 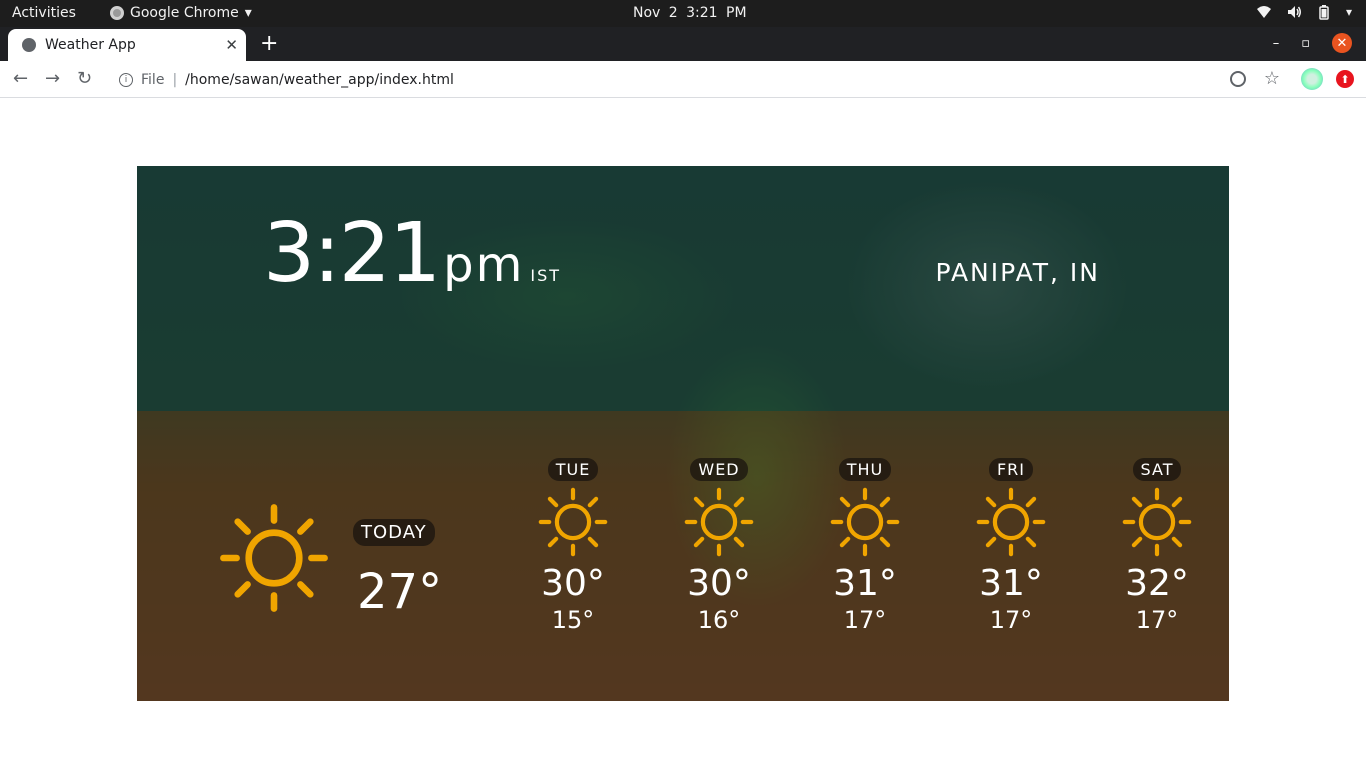 I want to click on current-time: 3:21 pm IST, so click(x=412, y=253).